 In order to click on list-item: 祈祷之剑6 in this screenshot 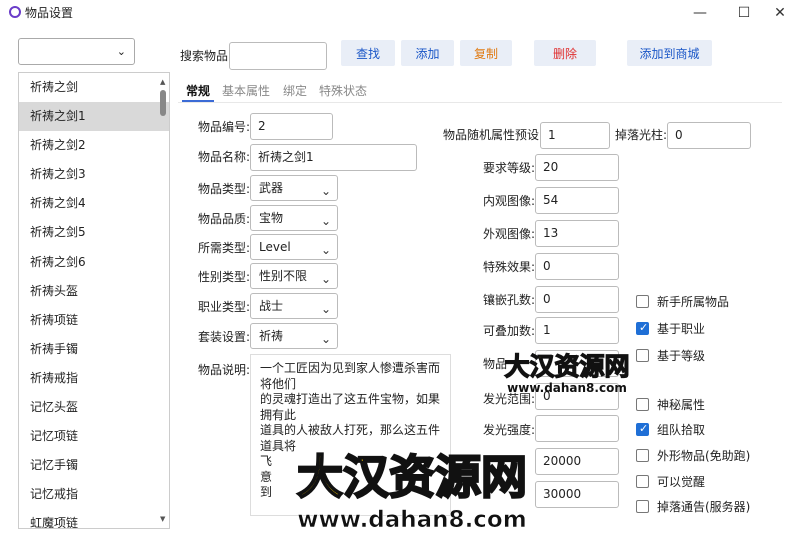, I will do `click(94, 262)`.